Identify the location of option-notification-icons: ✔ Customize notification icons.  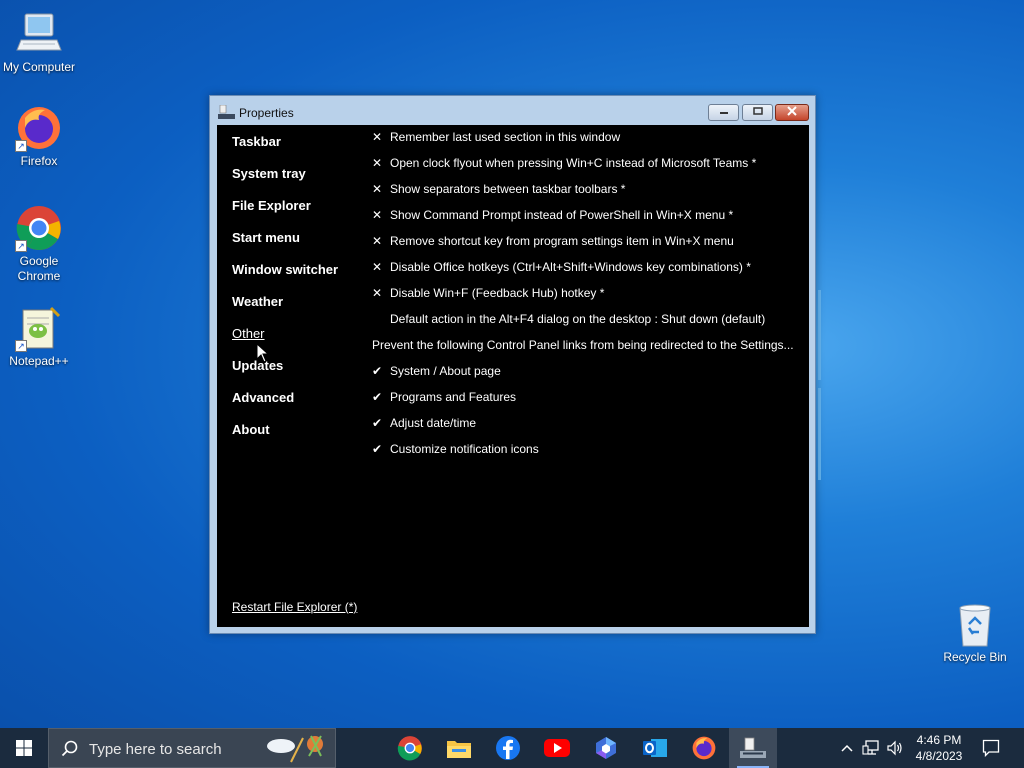
(455, 449).